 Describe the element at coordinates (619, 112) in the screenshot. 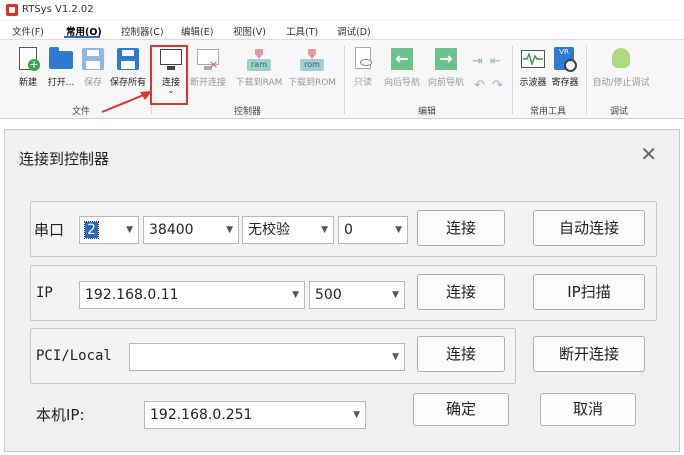

I see `debug-group-label: 调试` at that location.